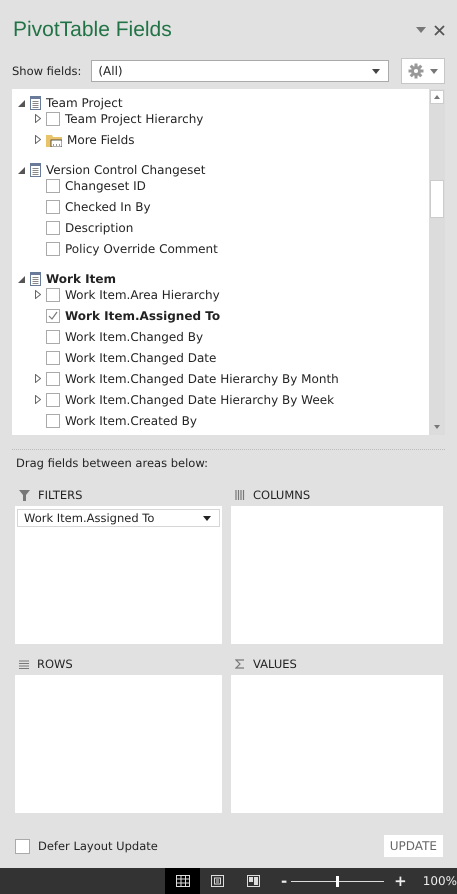 The width and height of the screenshot is (457, 894). What do you see at coordinates (84, 103) in the screenshot?
I see `table-name: Team Project` at bounding box center [84, 103].